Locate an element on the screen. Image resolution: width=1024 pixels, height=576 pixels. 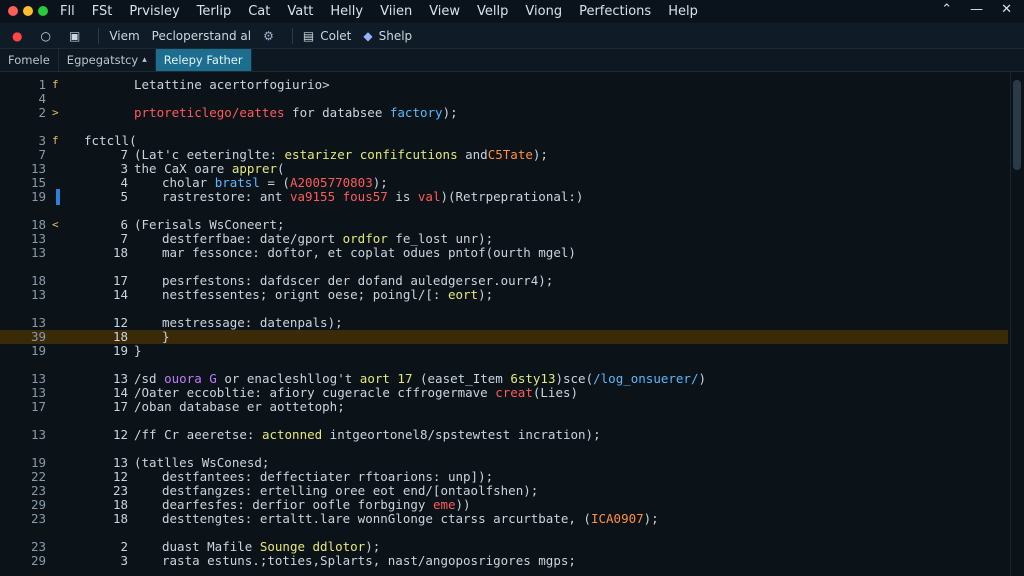
tab: Relepy Father is located at coordinates (203, 60).